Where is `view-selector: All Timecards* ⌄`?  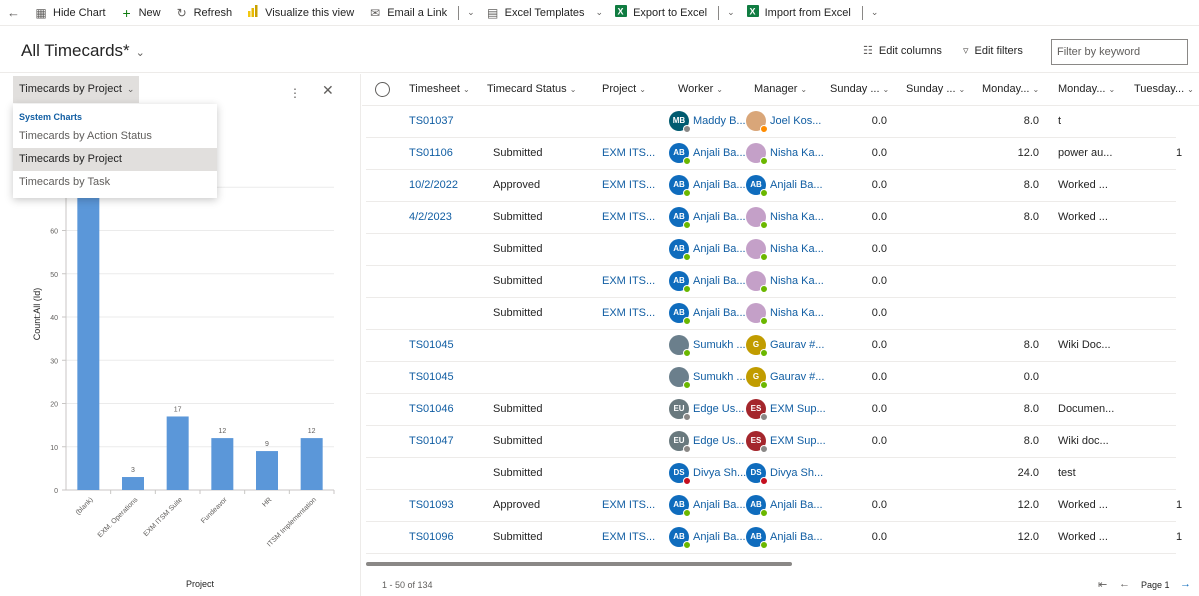
view-selector: All Timecards* ⌄ is located at coordinates (83, 51).